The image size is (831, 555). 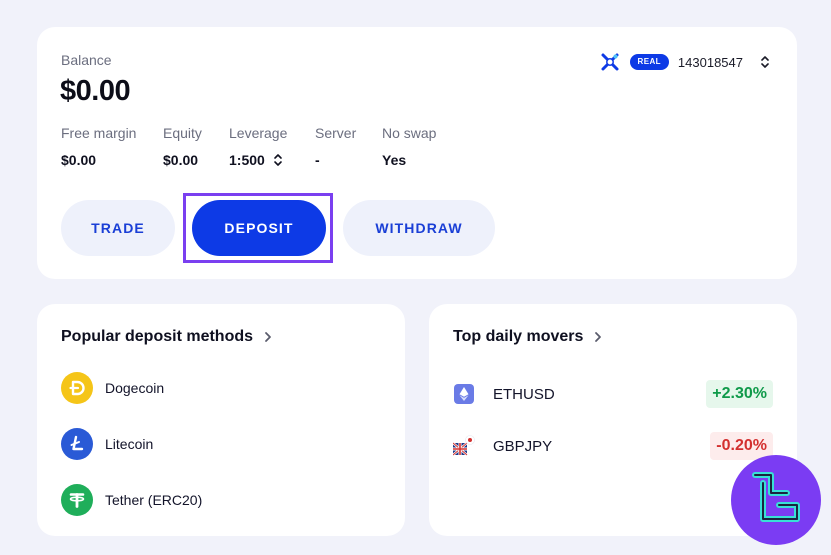 I want to click on balance-value: $0.00, so click(x=95, y=91).